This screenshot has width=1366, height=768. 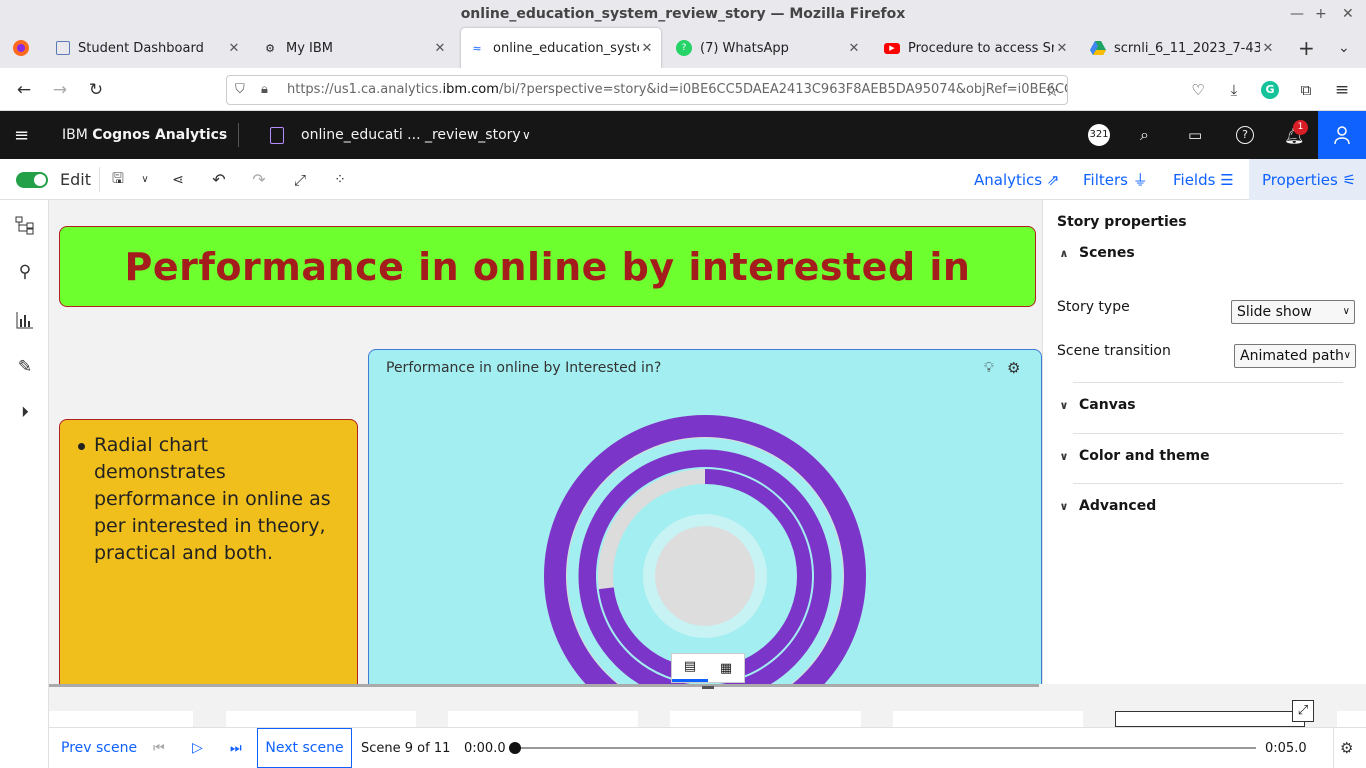 What do you see at coordinates (1303, 711) in the screenshot?
I see `expand-icon: ⤢` at bounding box center [1303, 711].